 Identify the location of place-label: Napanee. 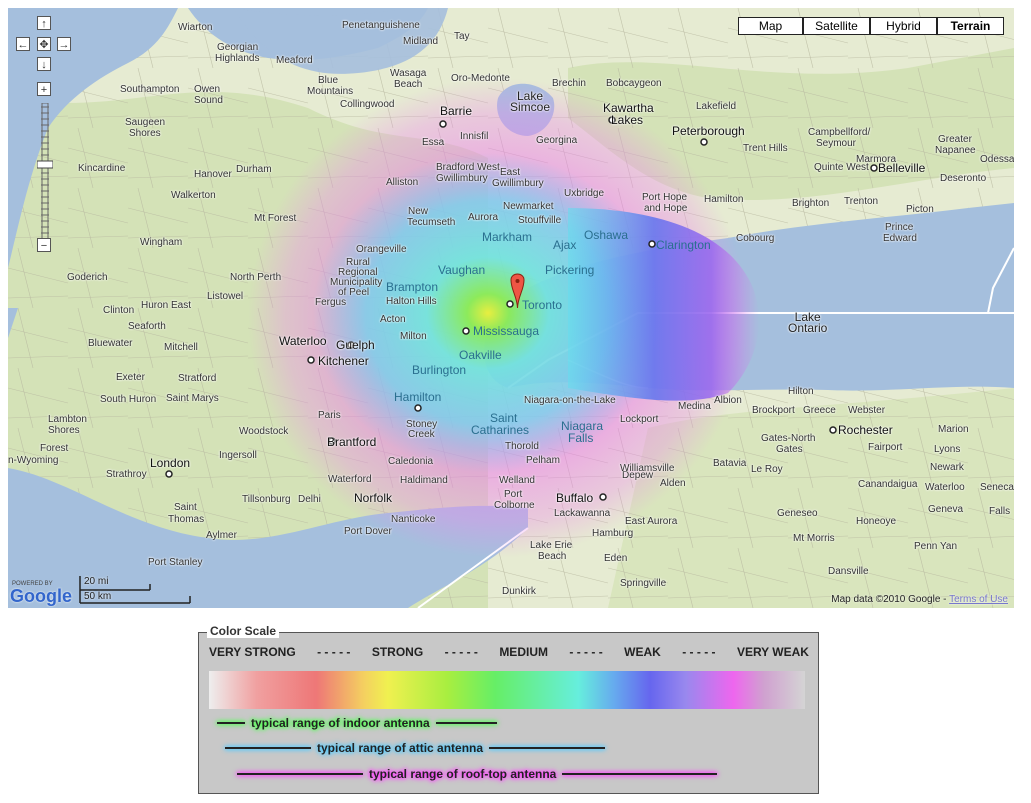
(955, 150).